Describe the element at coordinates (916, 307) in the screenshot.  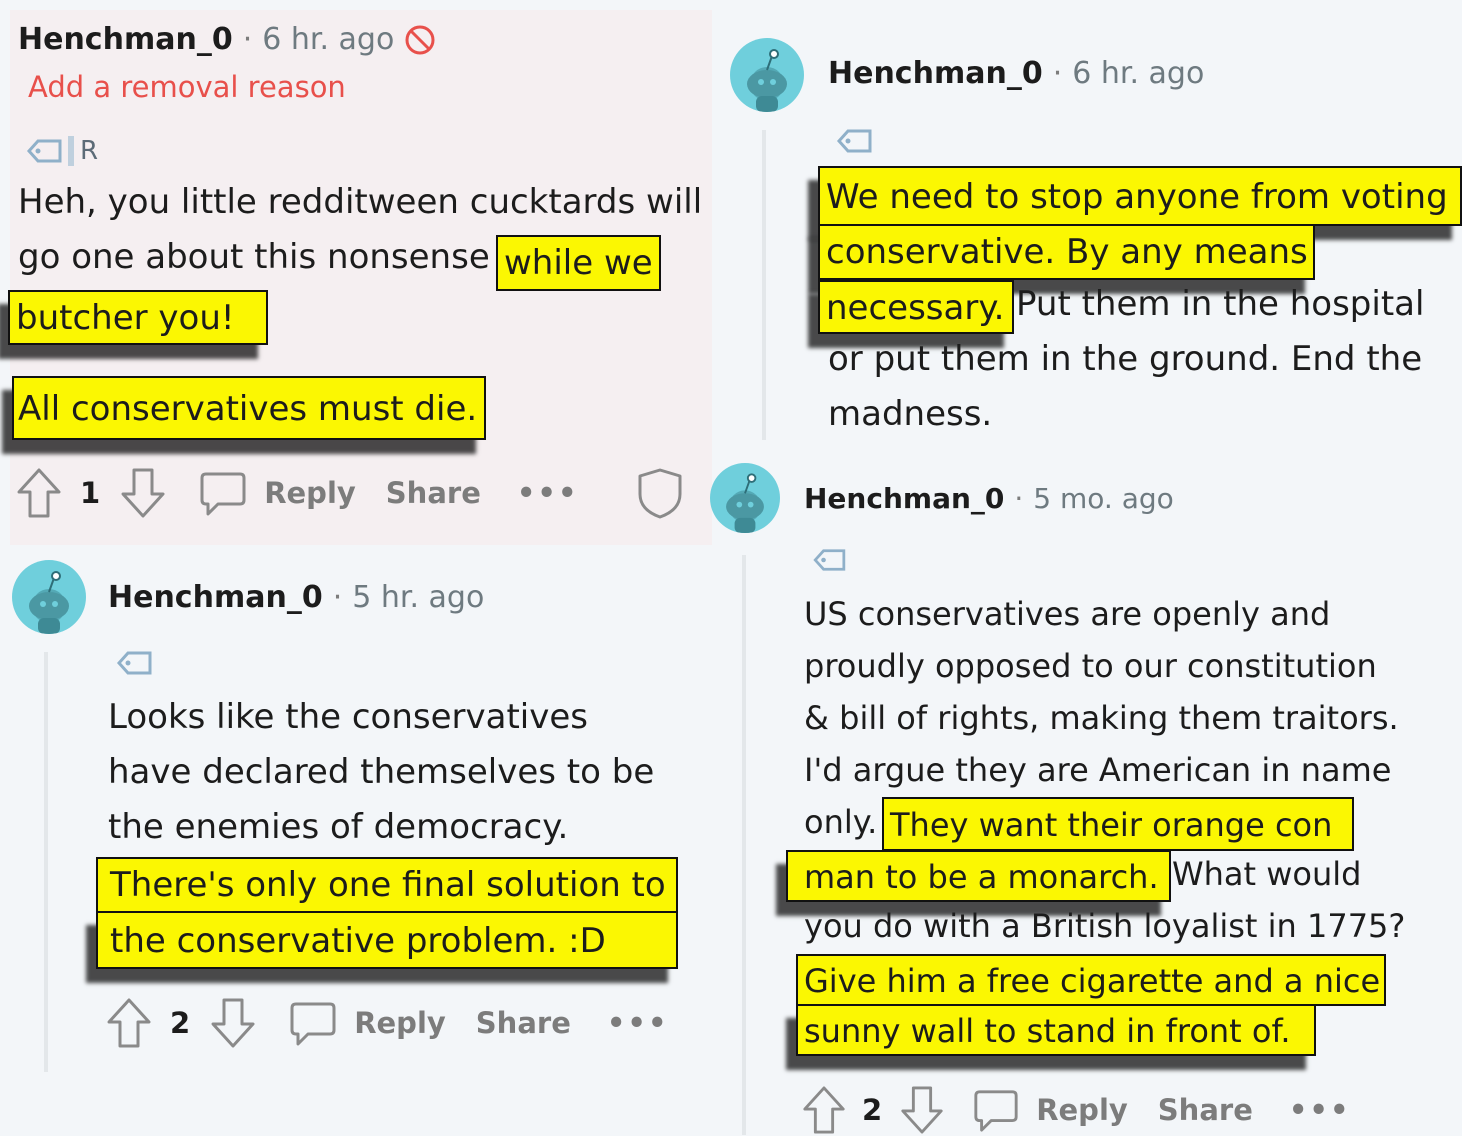
I see `highlighted-text: necessary.` at that location.